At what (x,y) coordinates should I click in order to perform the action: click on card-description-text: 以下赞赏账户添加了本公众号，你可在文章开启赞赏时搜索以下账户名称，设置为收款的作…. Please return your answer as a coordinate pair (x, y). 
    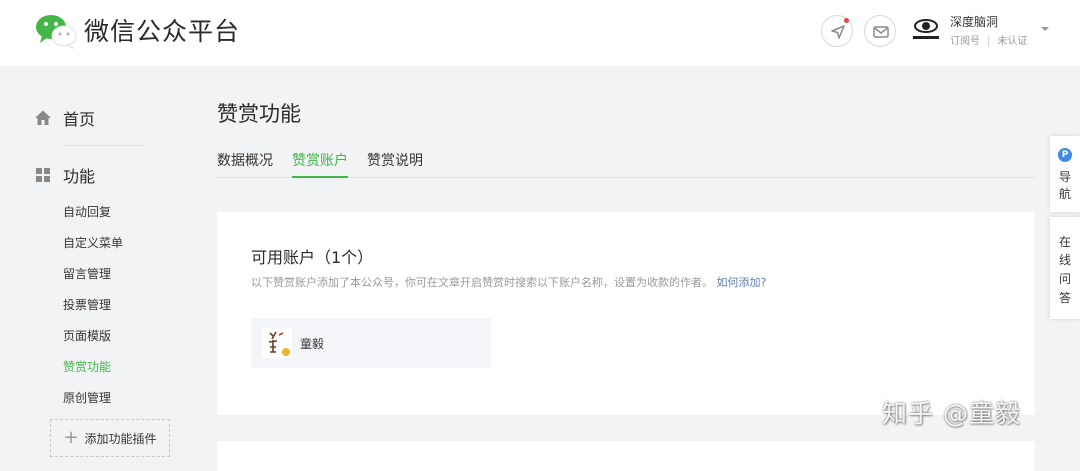
    Looking at the image, I should click on (482, 282).